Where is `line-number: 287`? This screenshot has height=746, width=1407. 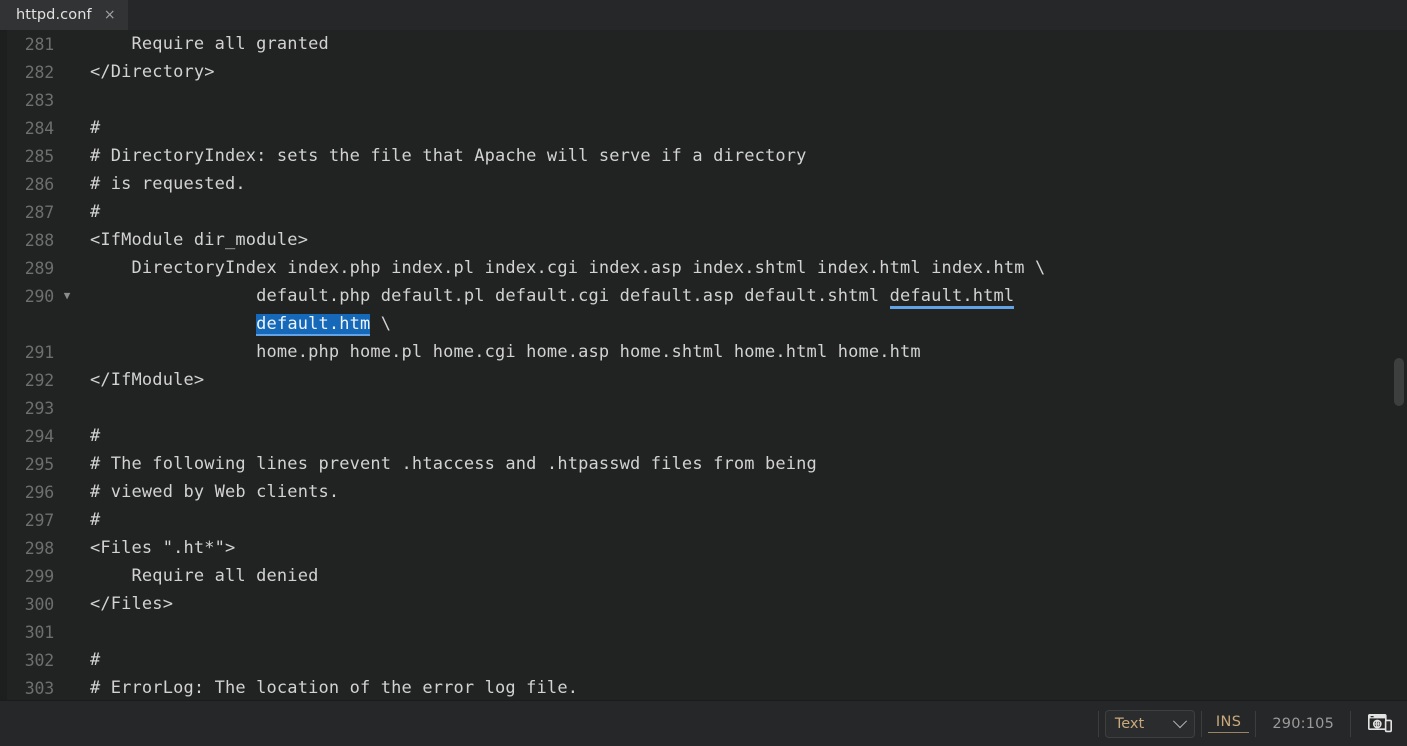
line-number: 287 is located at coordinates (39, 212).